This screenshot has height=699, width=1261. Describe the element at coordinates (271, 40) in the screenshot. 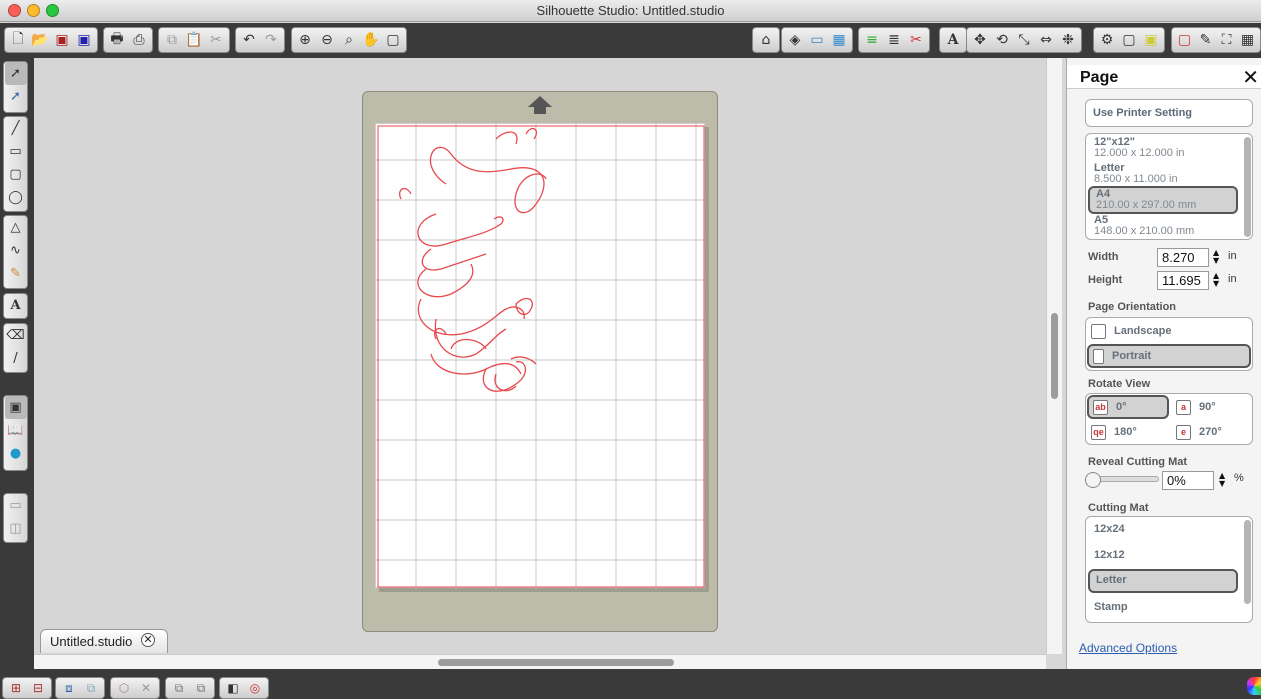

I see `redo-icon: ↷` at that location.